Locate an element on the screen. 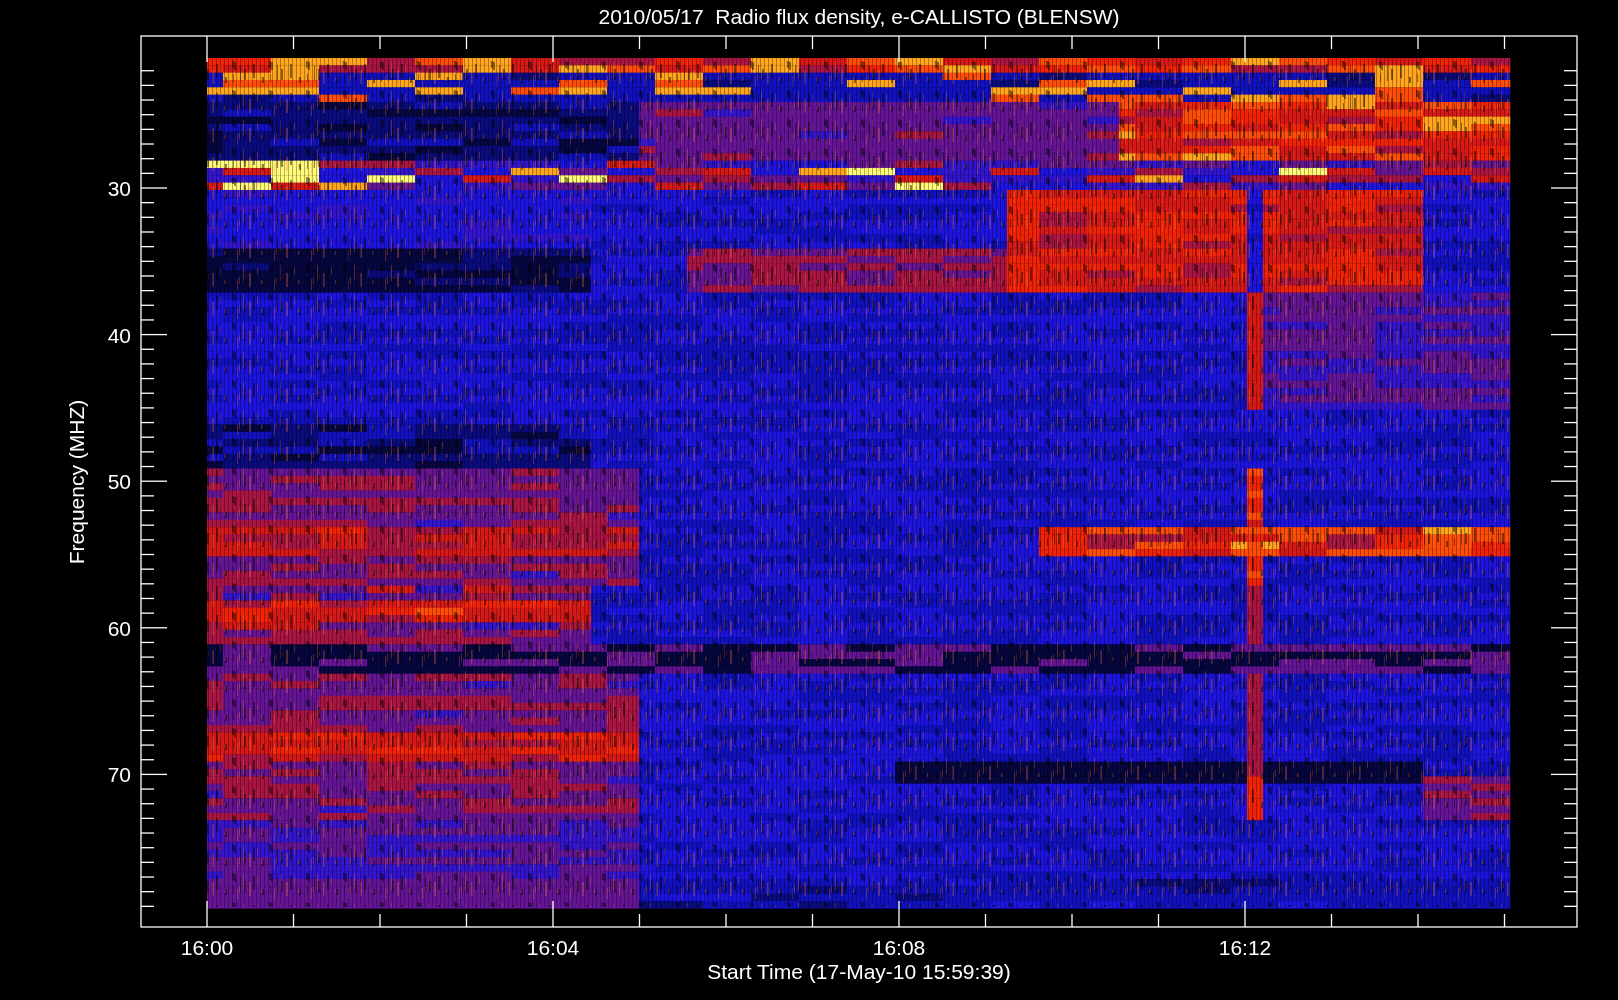 The image size is (1618, 1000). tick-label: 16:08 is located at coordinates (899, 947).